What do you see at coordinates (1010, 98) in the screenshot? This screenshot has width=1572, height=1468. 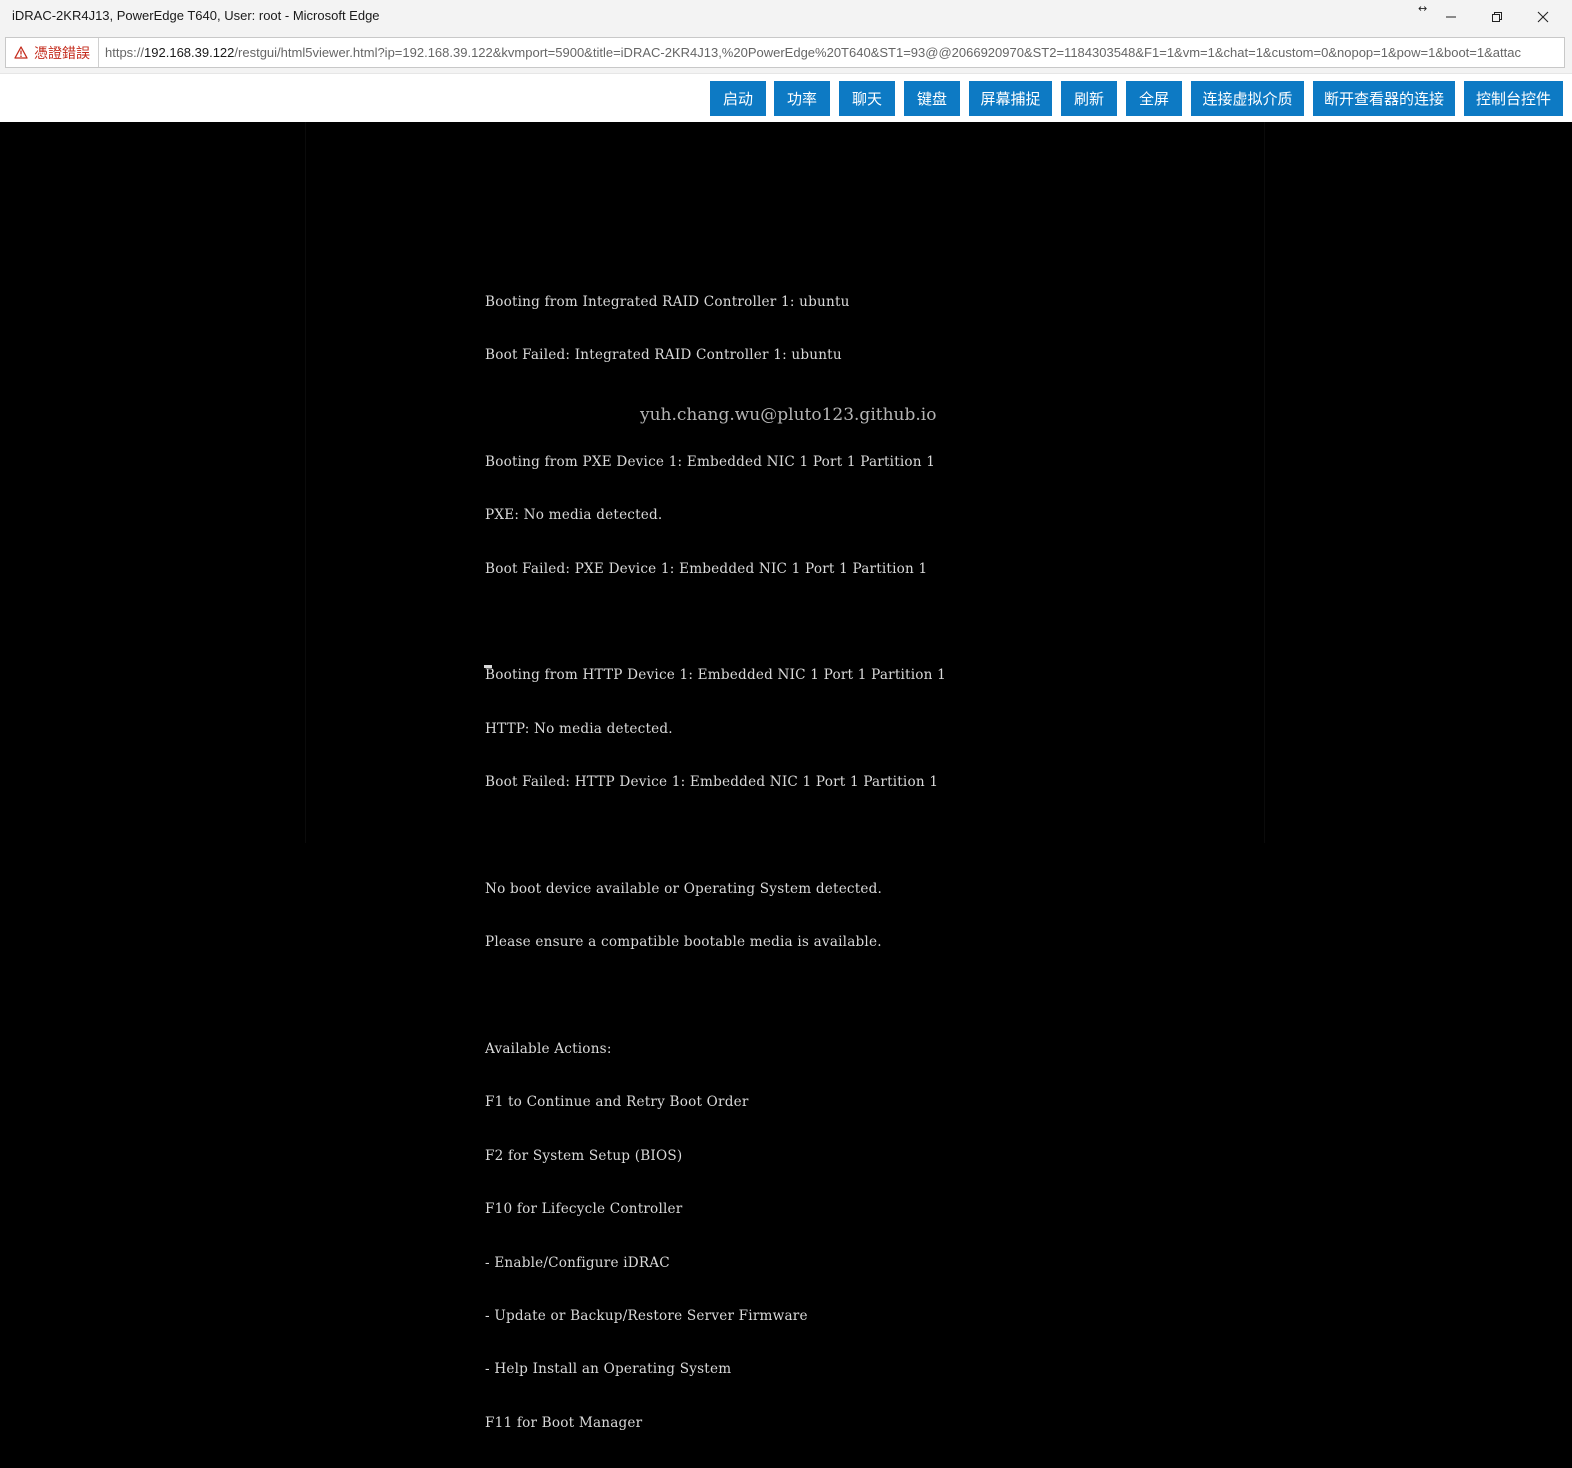 I see `screen-capture-button: 屏幕捕捉` at bounding box center [1010, 98].